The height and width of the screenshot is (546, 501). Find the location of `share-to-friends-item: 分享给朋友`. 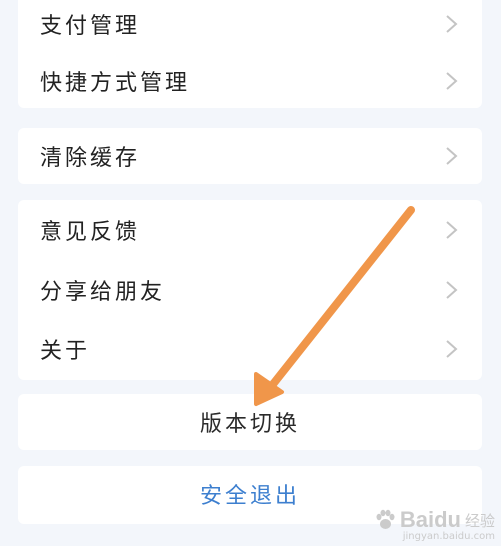

share-to-friends-item: 分享给朋友 is located at coordinates (250, 290).